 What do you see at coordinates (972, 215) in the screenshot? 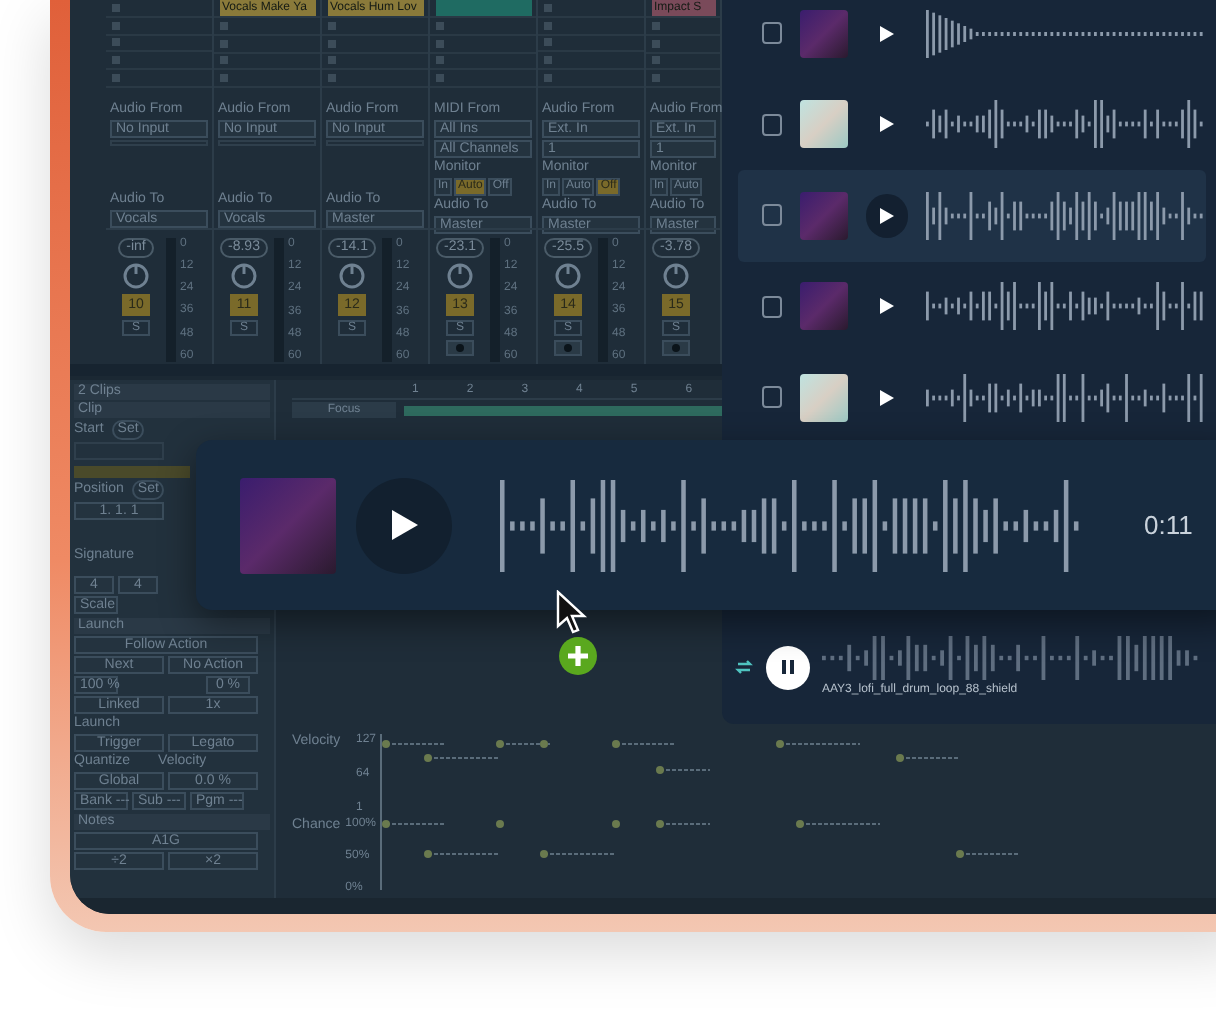
I see `sample-row` at bounding box center [972, 215].